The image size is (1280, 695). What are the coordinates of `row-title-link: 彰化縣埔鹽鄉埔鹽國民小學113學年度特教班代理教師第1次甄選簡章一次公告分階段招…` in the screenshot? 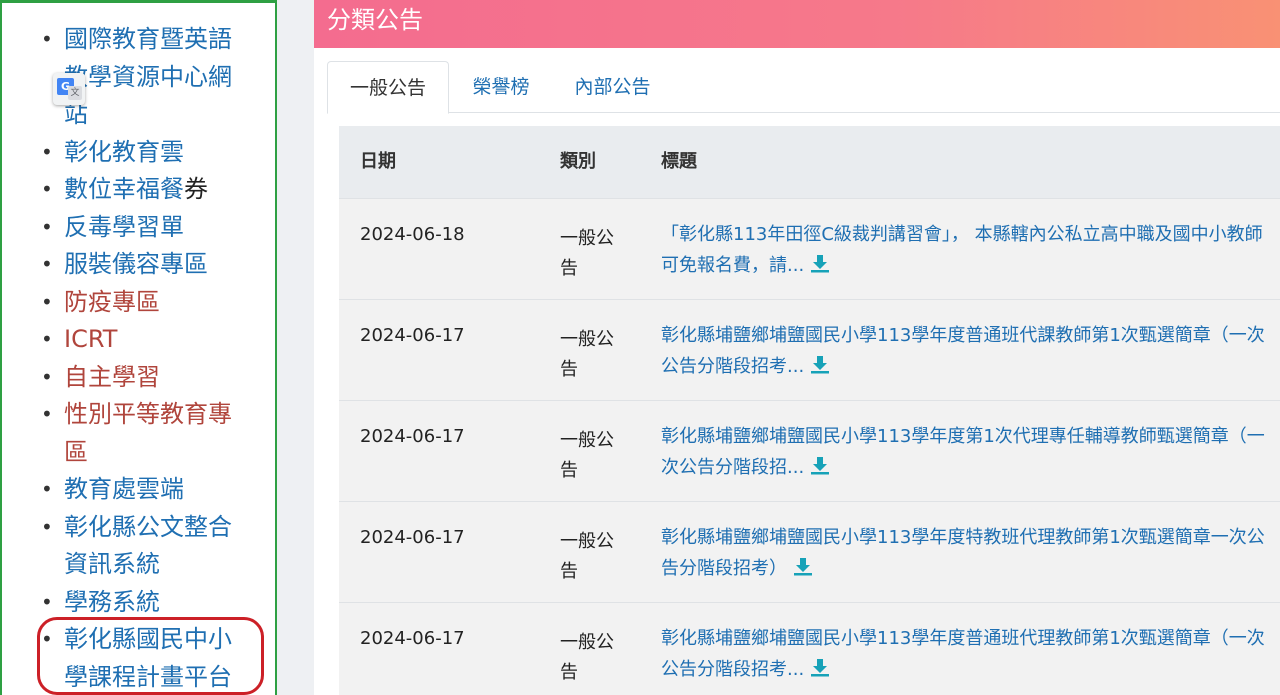 It's located at (966, 553).